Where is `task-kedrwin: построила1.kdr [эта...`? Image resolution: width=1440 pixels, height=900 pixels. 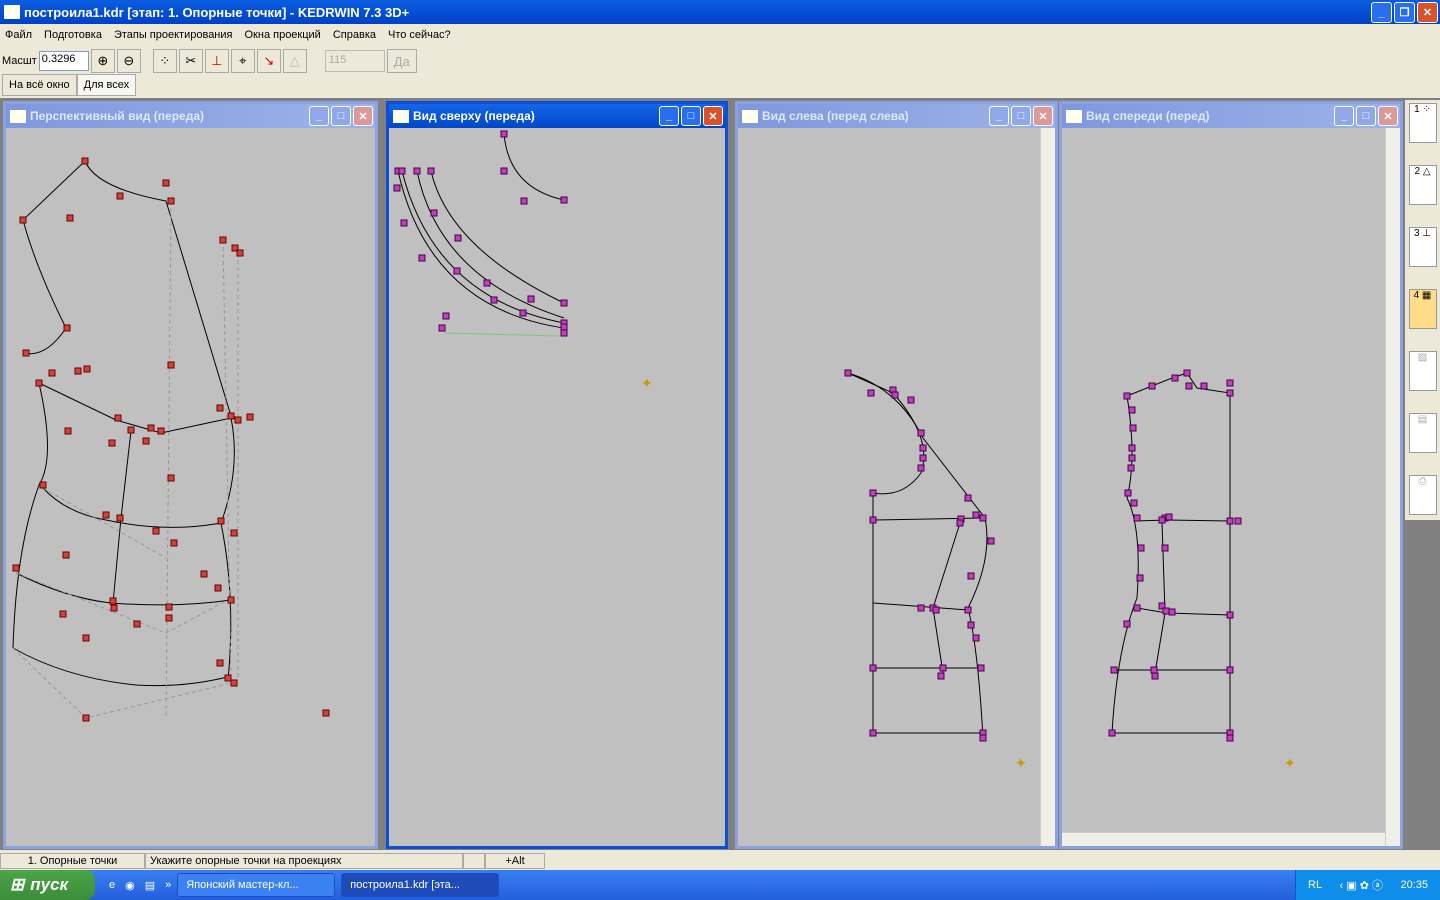 task-kedrwin: построила1.kdr [эта... is located at coordinates (420, 885).